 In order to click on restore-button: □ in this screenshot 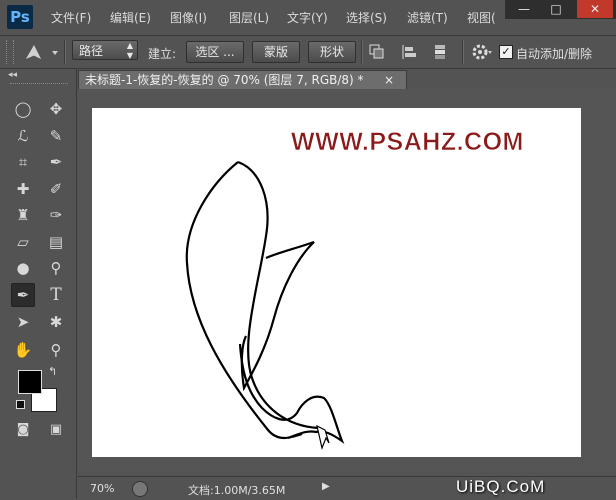, I will do `click(556, 9)`.